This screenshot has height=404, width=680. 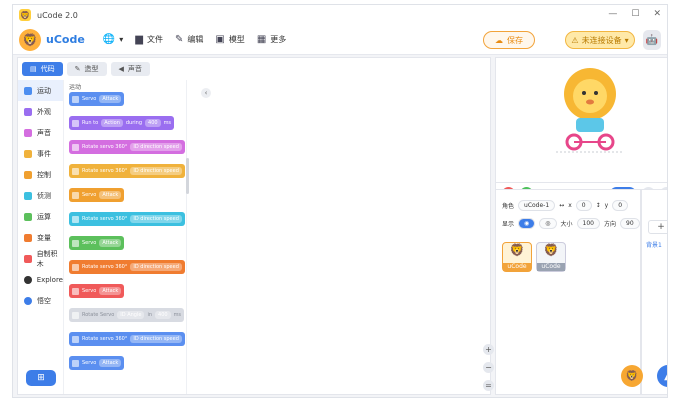 I want to click on x-input: 0, so click(x=583, y=205).